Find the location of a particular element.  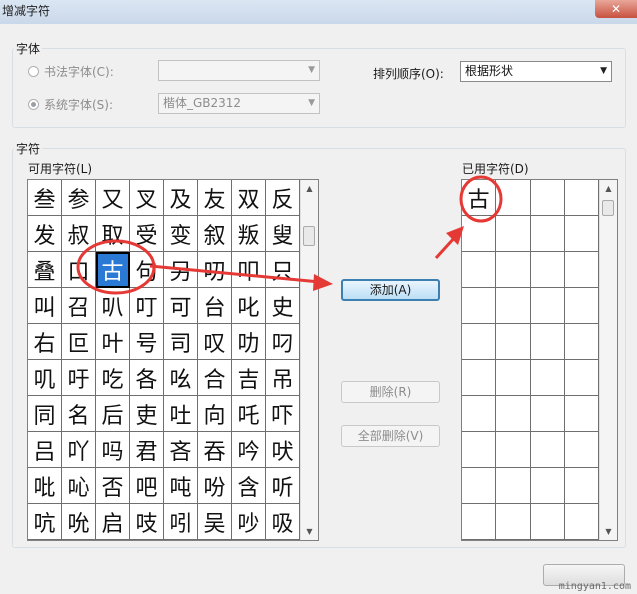

annotation-overlay is located at coordinates (289, 235).